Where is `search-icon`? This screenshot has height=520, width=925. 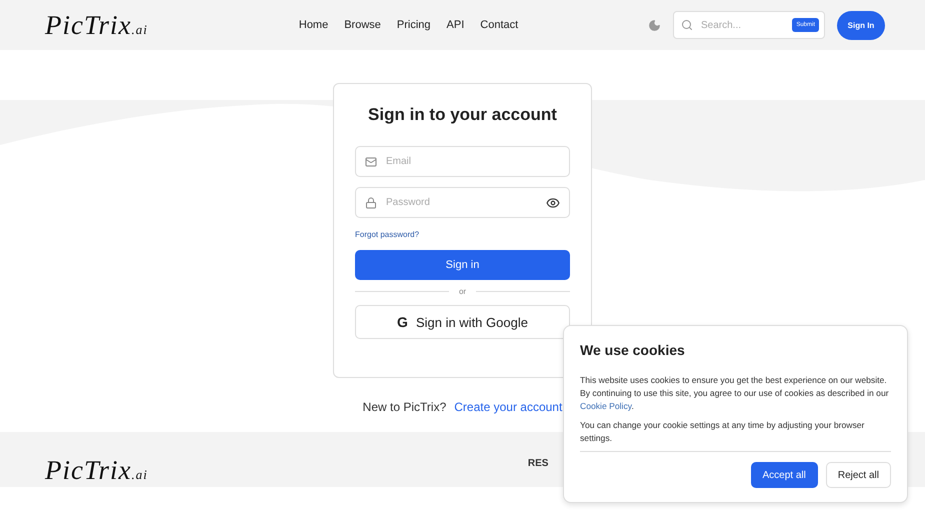
search-icon is located at coordinates (687, 25).